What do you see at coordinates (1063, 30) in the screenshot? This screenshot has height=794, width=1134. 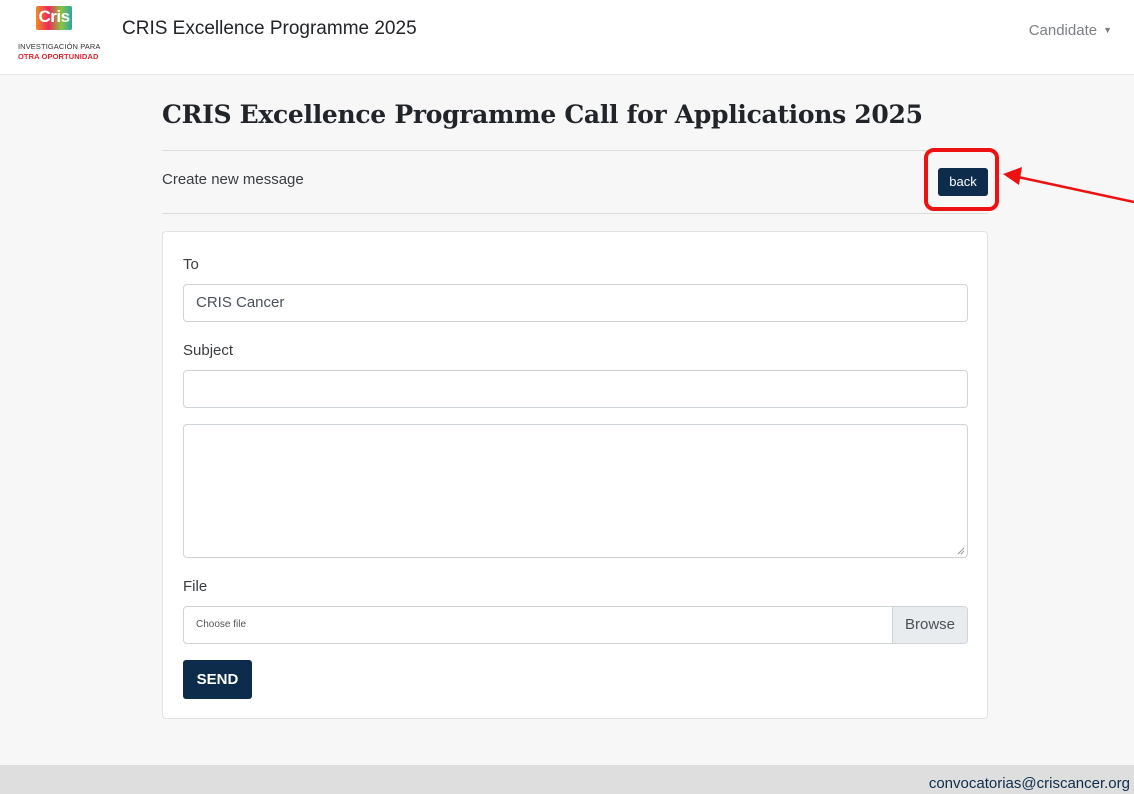 I see `user-menu-label: Candidate` at bounding box center [1063, 30].